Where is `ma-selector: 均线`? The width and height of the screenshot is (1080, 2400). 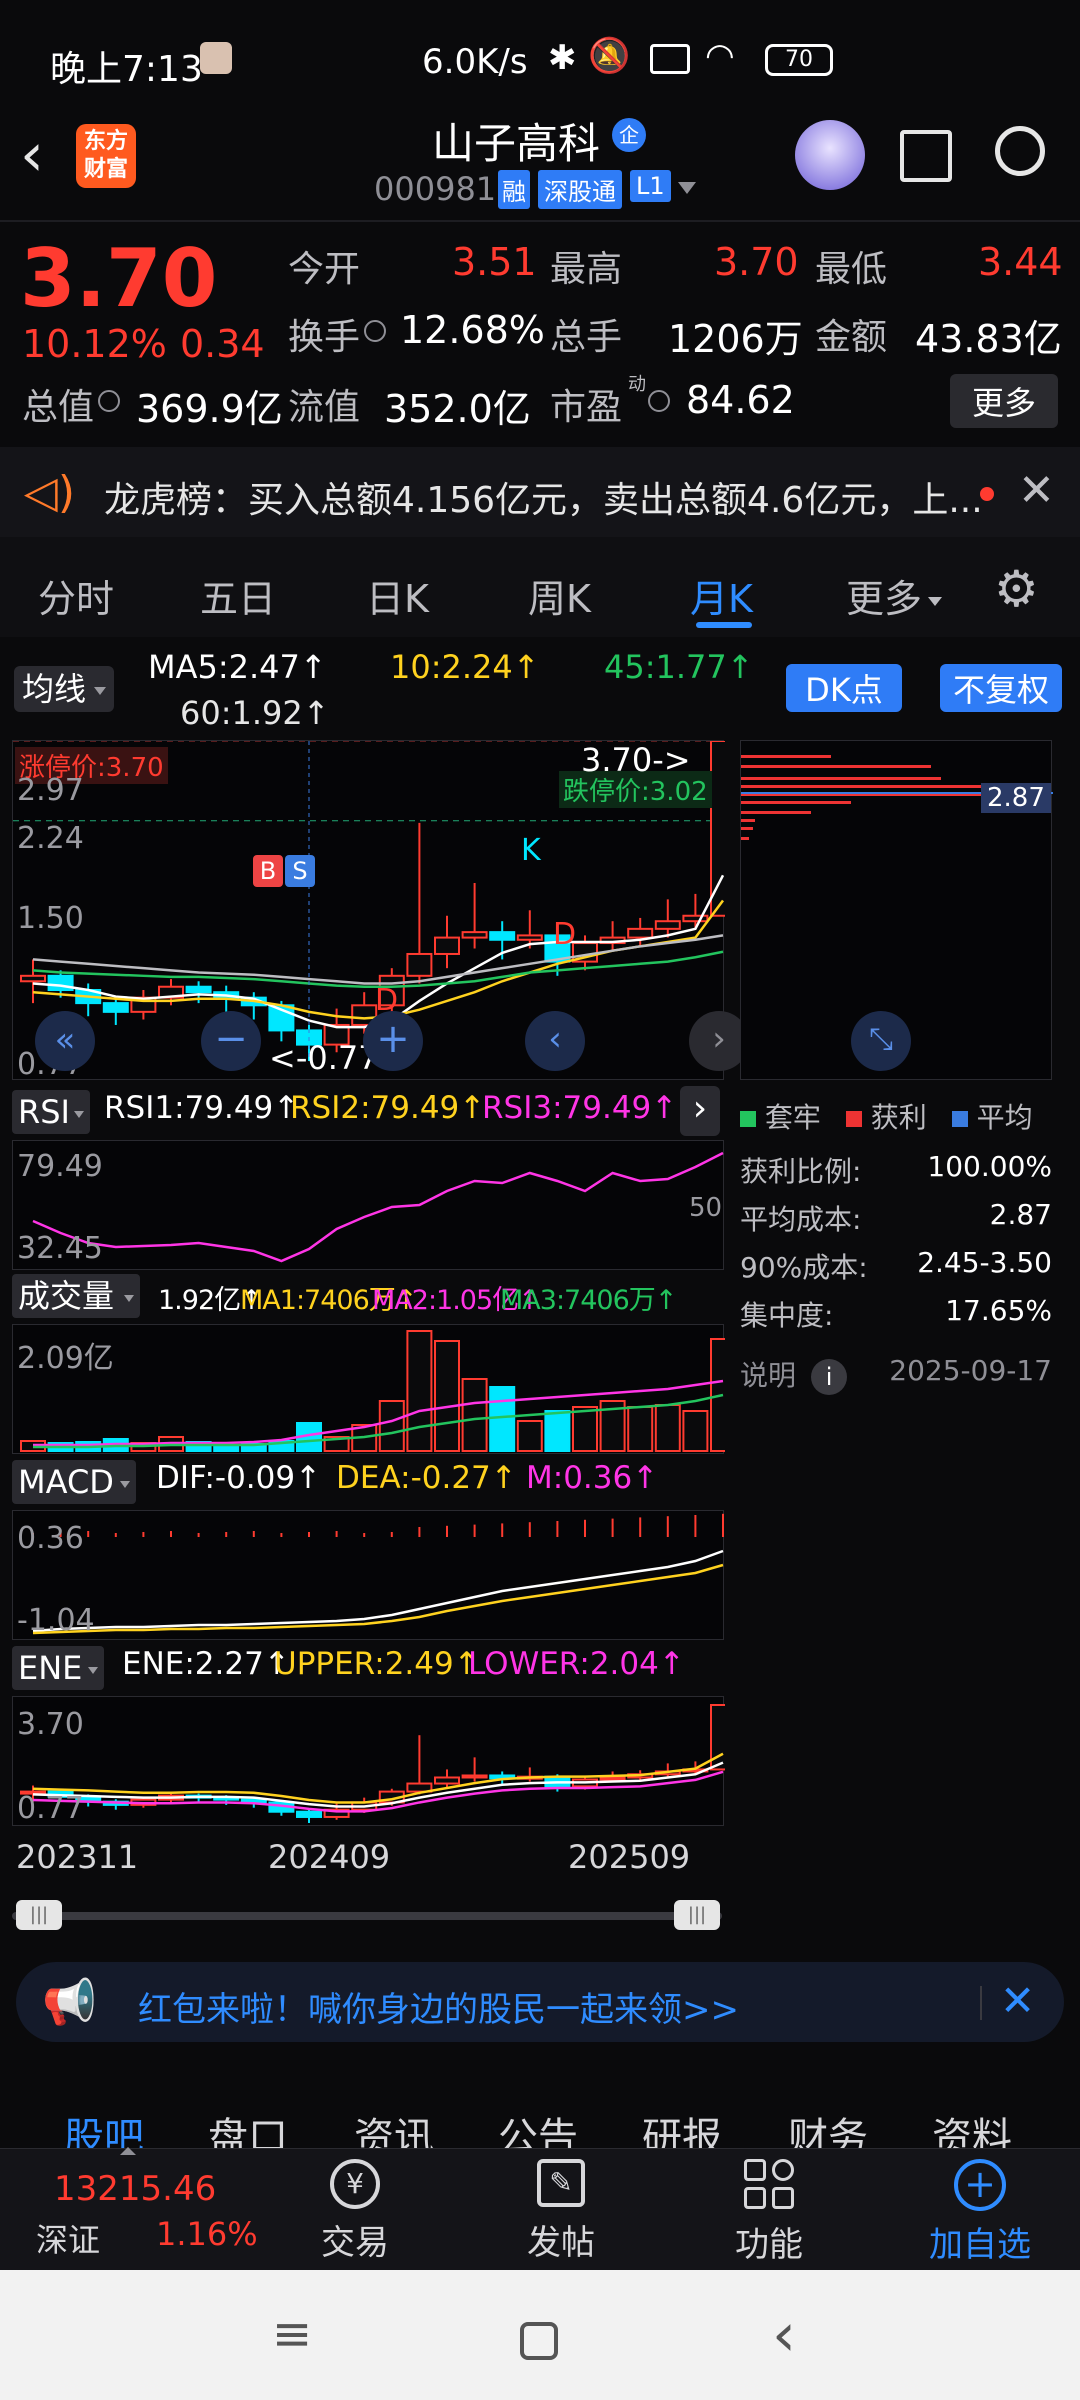 ma-selector: 均线 is located at coordinates (64, 689).